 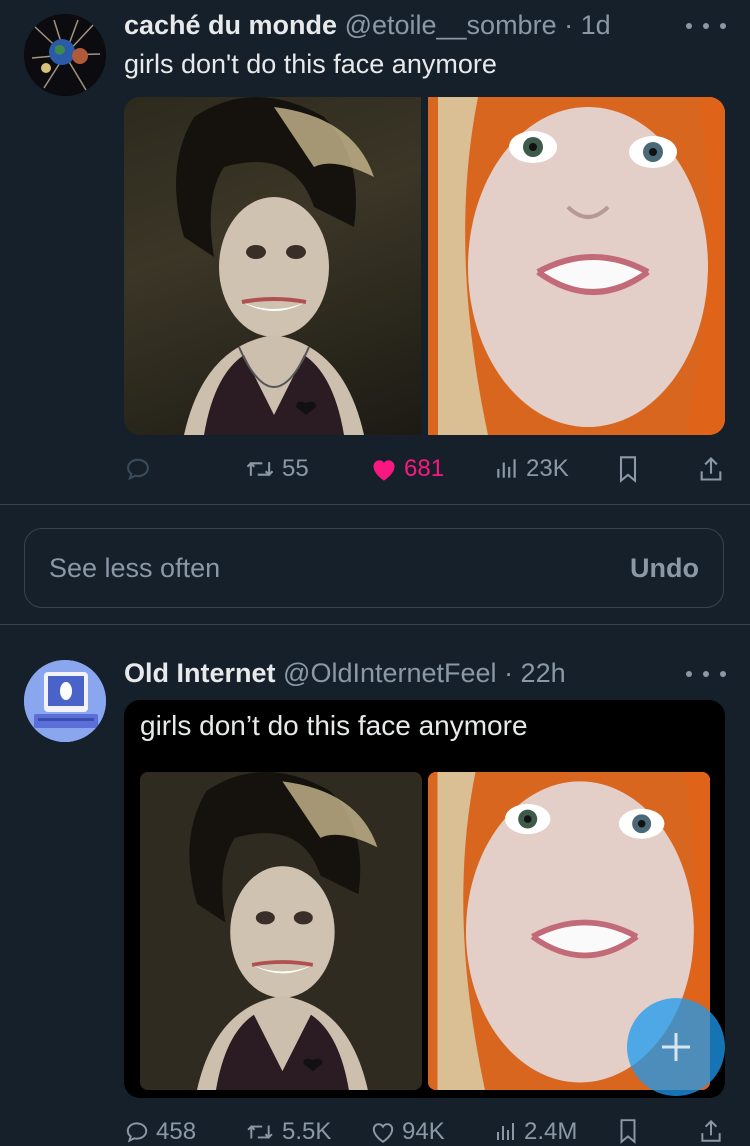 I want to click on heart-icon, so click(x=383, y=1133).